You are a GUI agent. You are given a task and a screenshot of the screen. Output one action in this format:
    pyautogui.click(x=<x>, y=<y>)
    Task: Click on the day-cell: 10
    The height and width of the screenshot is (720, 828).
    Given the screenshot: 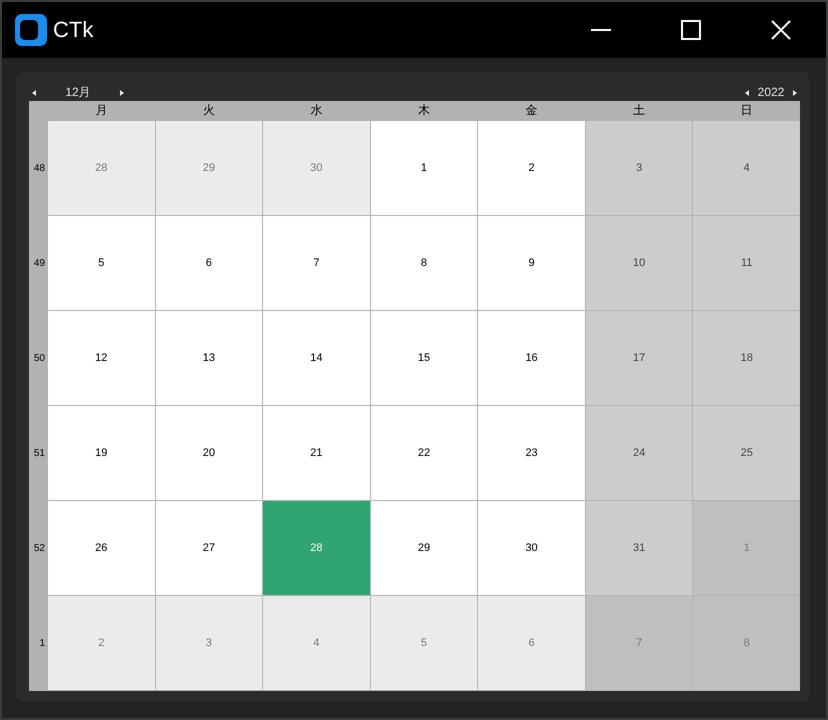 What is the action you would take?
    pyautogui.click(x=639, y=263)
    